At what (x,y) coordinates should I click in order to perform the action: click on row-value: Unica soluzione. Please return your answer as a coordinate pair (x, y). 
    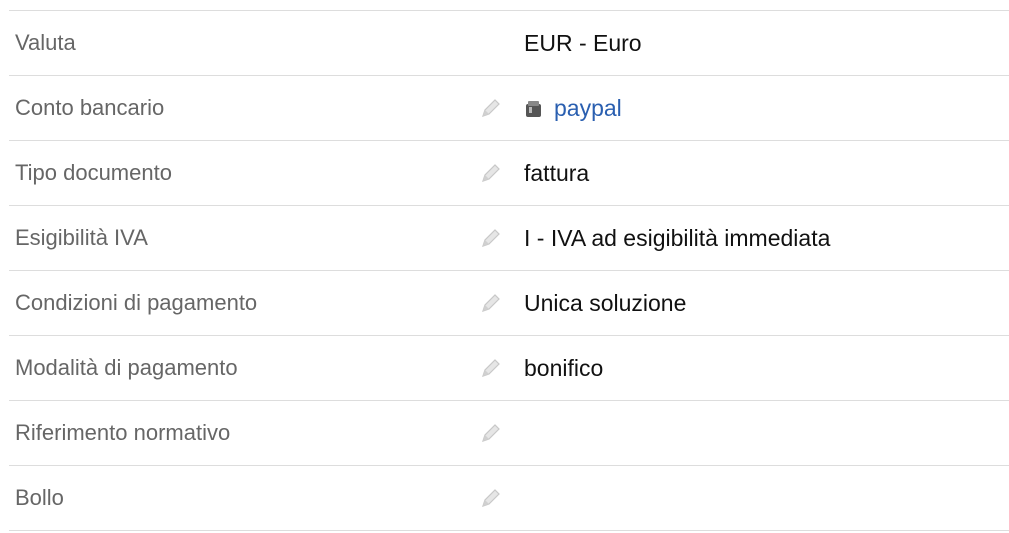
    Looking at the image, I should click on (605, 302).